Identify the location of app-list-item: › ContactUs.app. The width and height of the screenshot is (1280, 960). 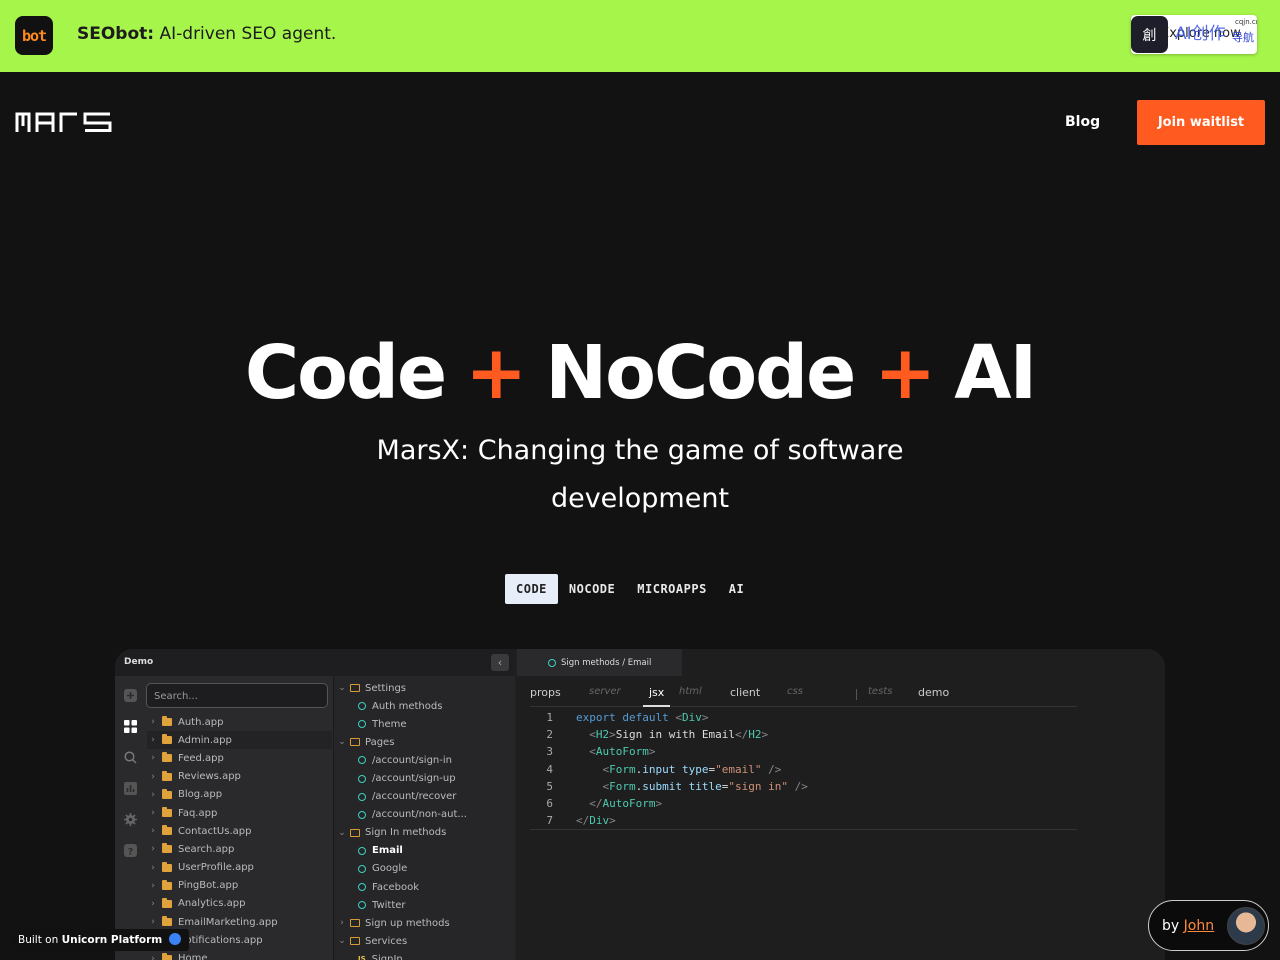
(239, 831).